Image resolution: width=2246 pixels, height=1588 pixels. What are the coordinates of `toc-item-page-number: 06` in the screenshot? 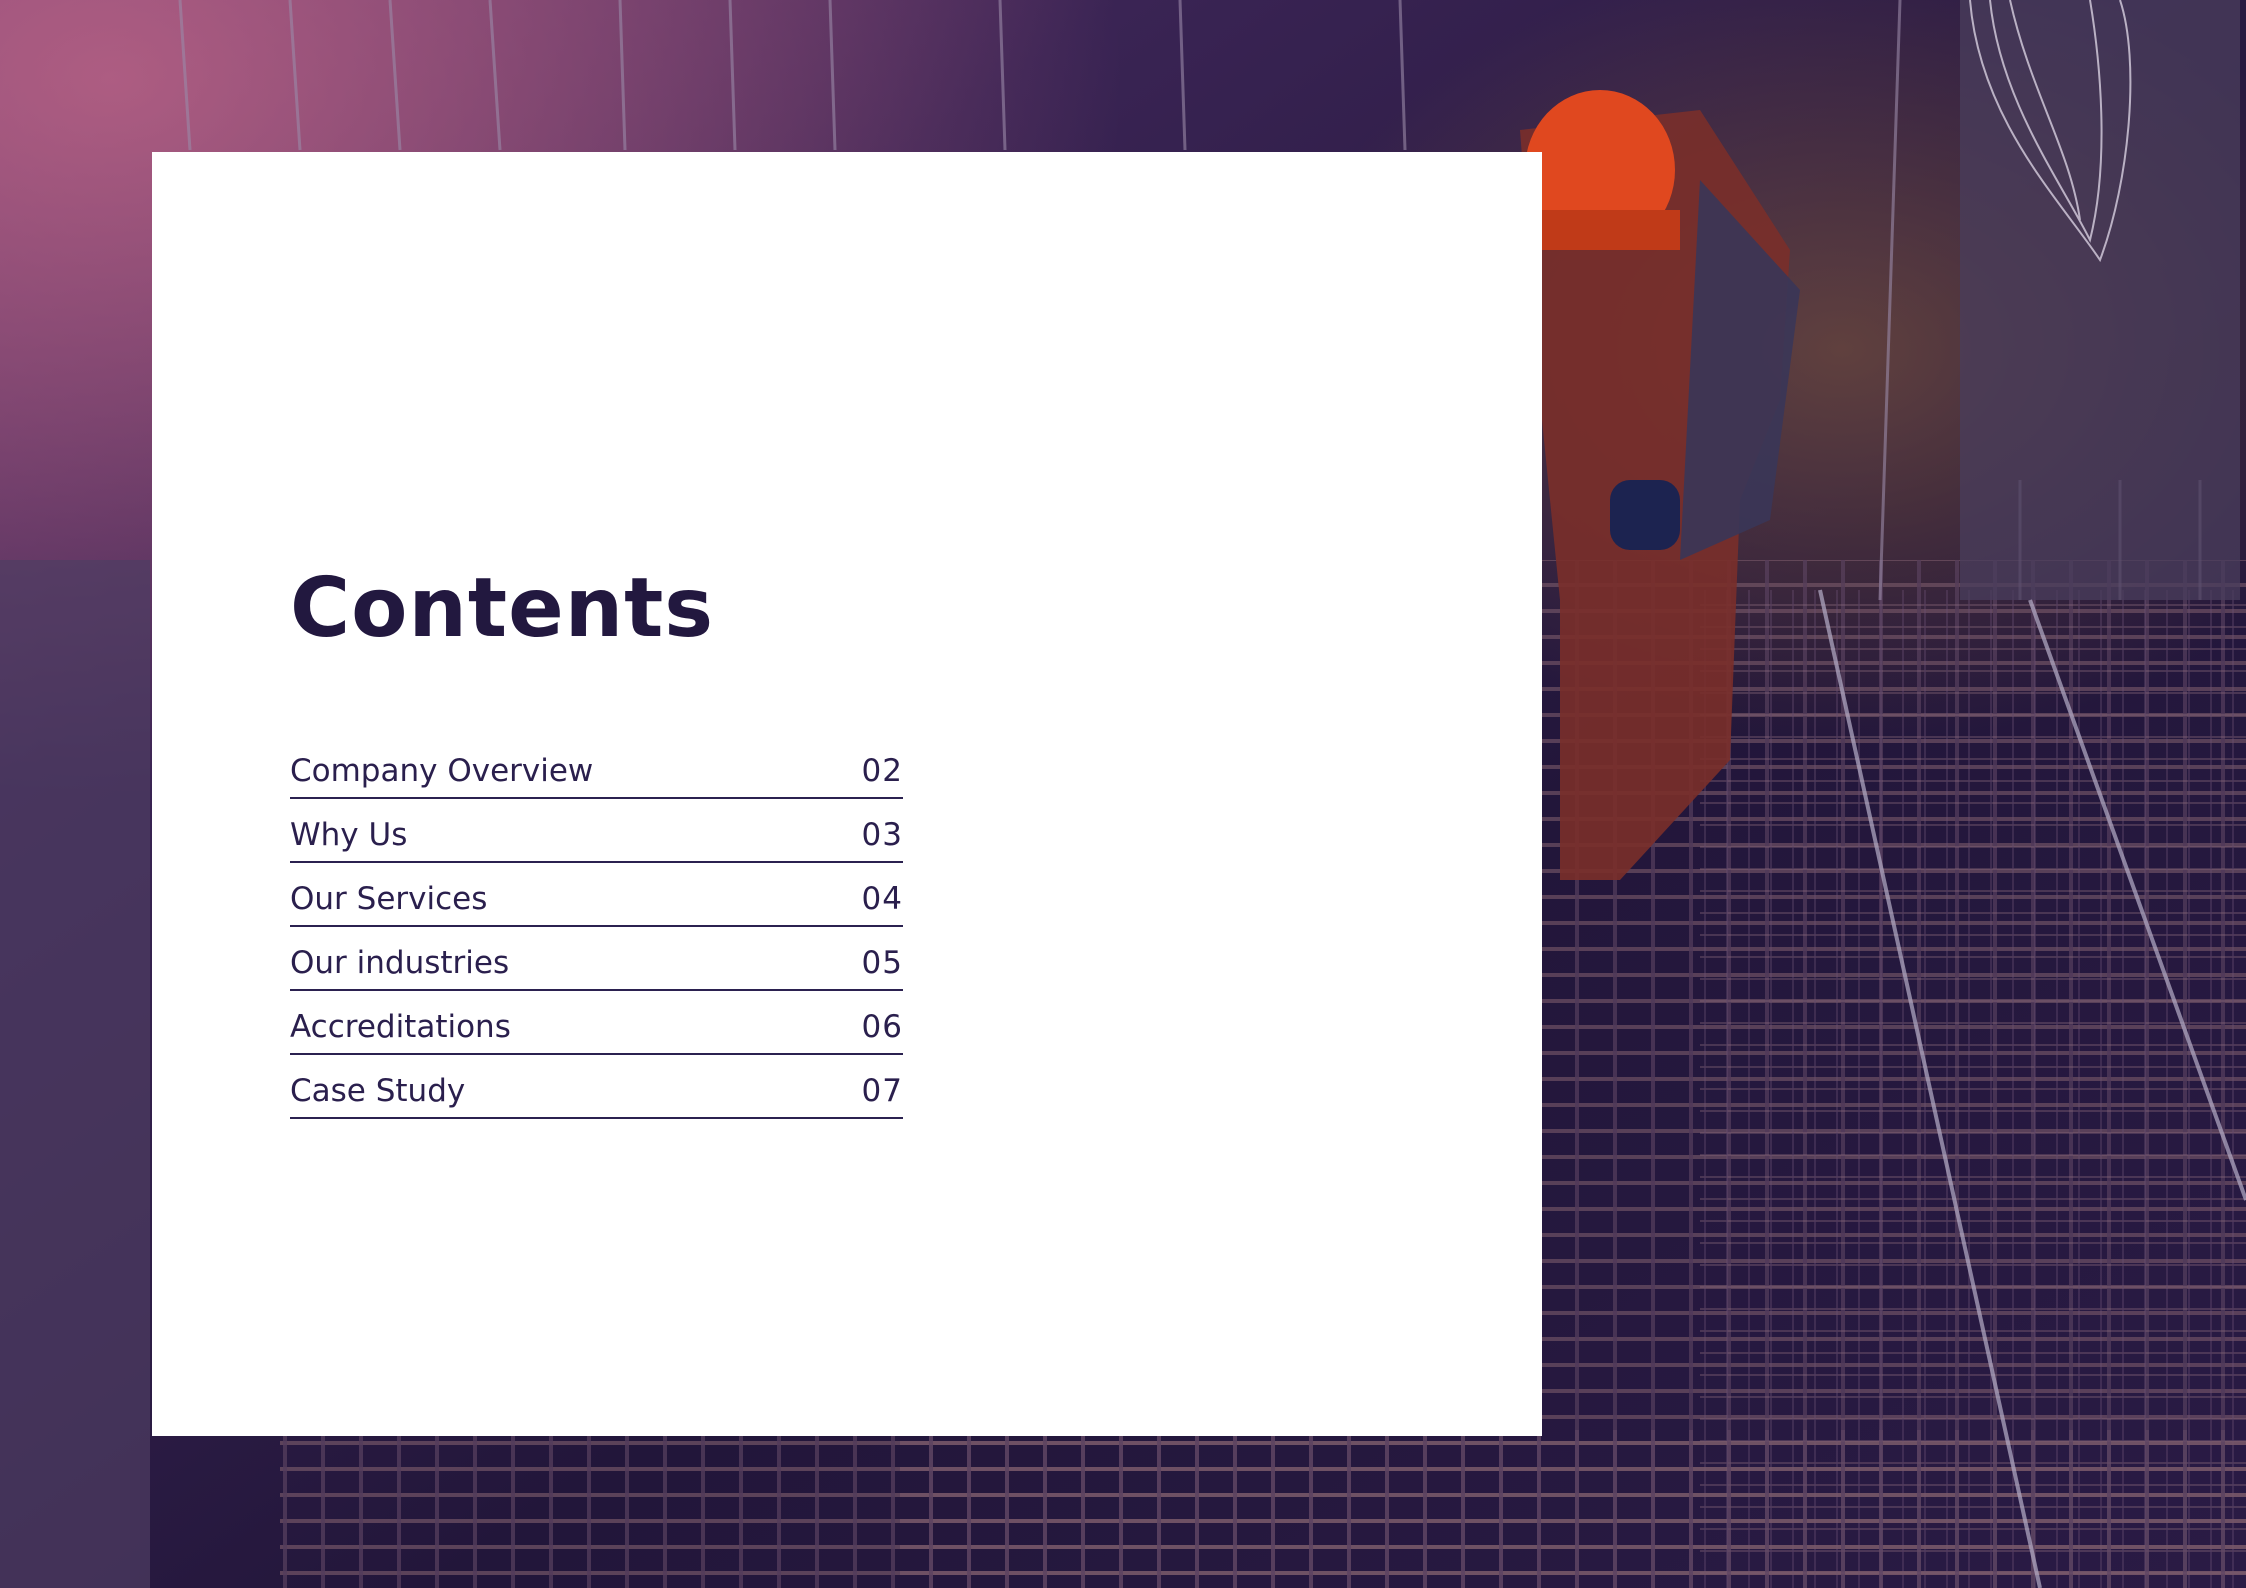 It's located at (882, 1027).